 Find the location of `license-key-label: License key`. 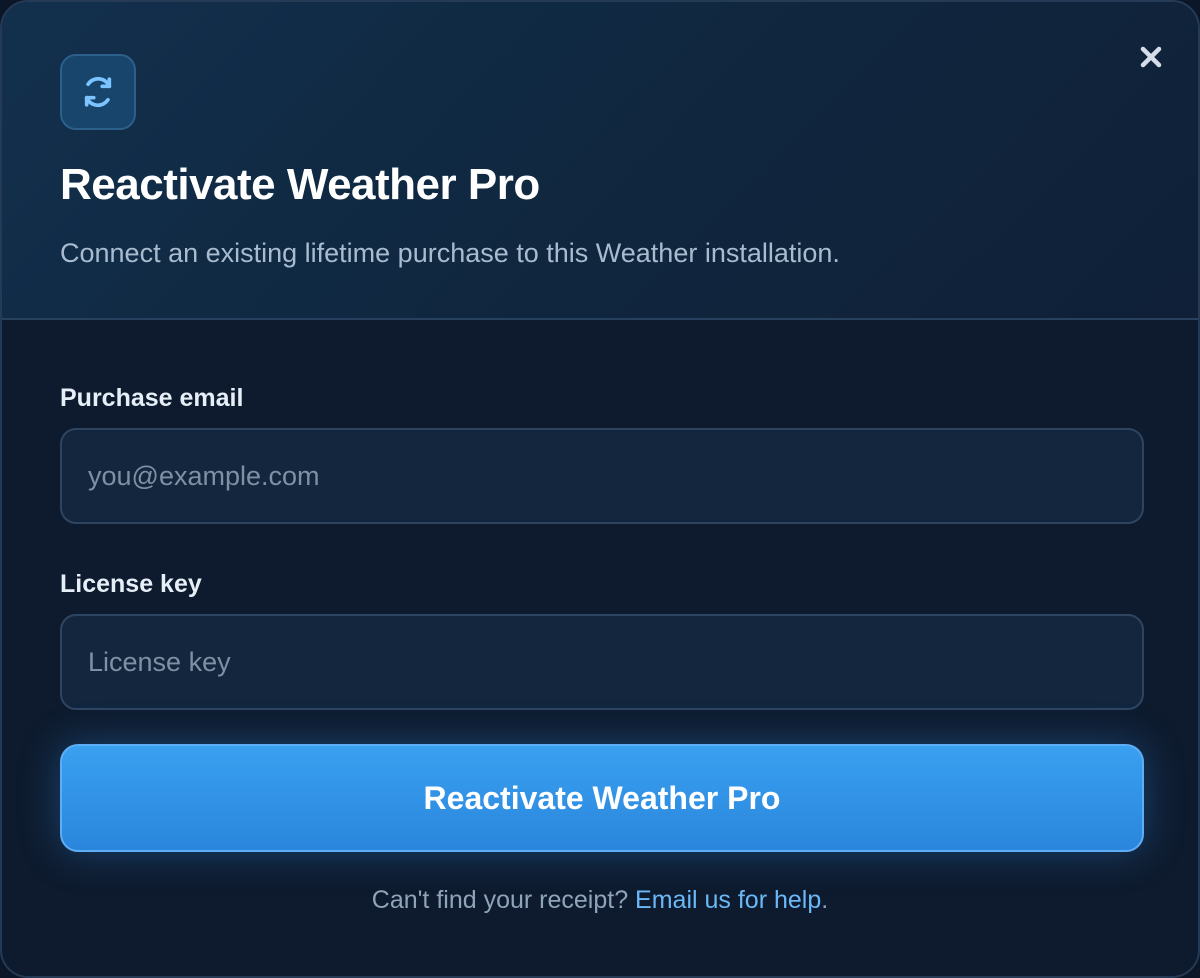

license-key-label: License key is located at coordinates (131, 584).